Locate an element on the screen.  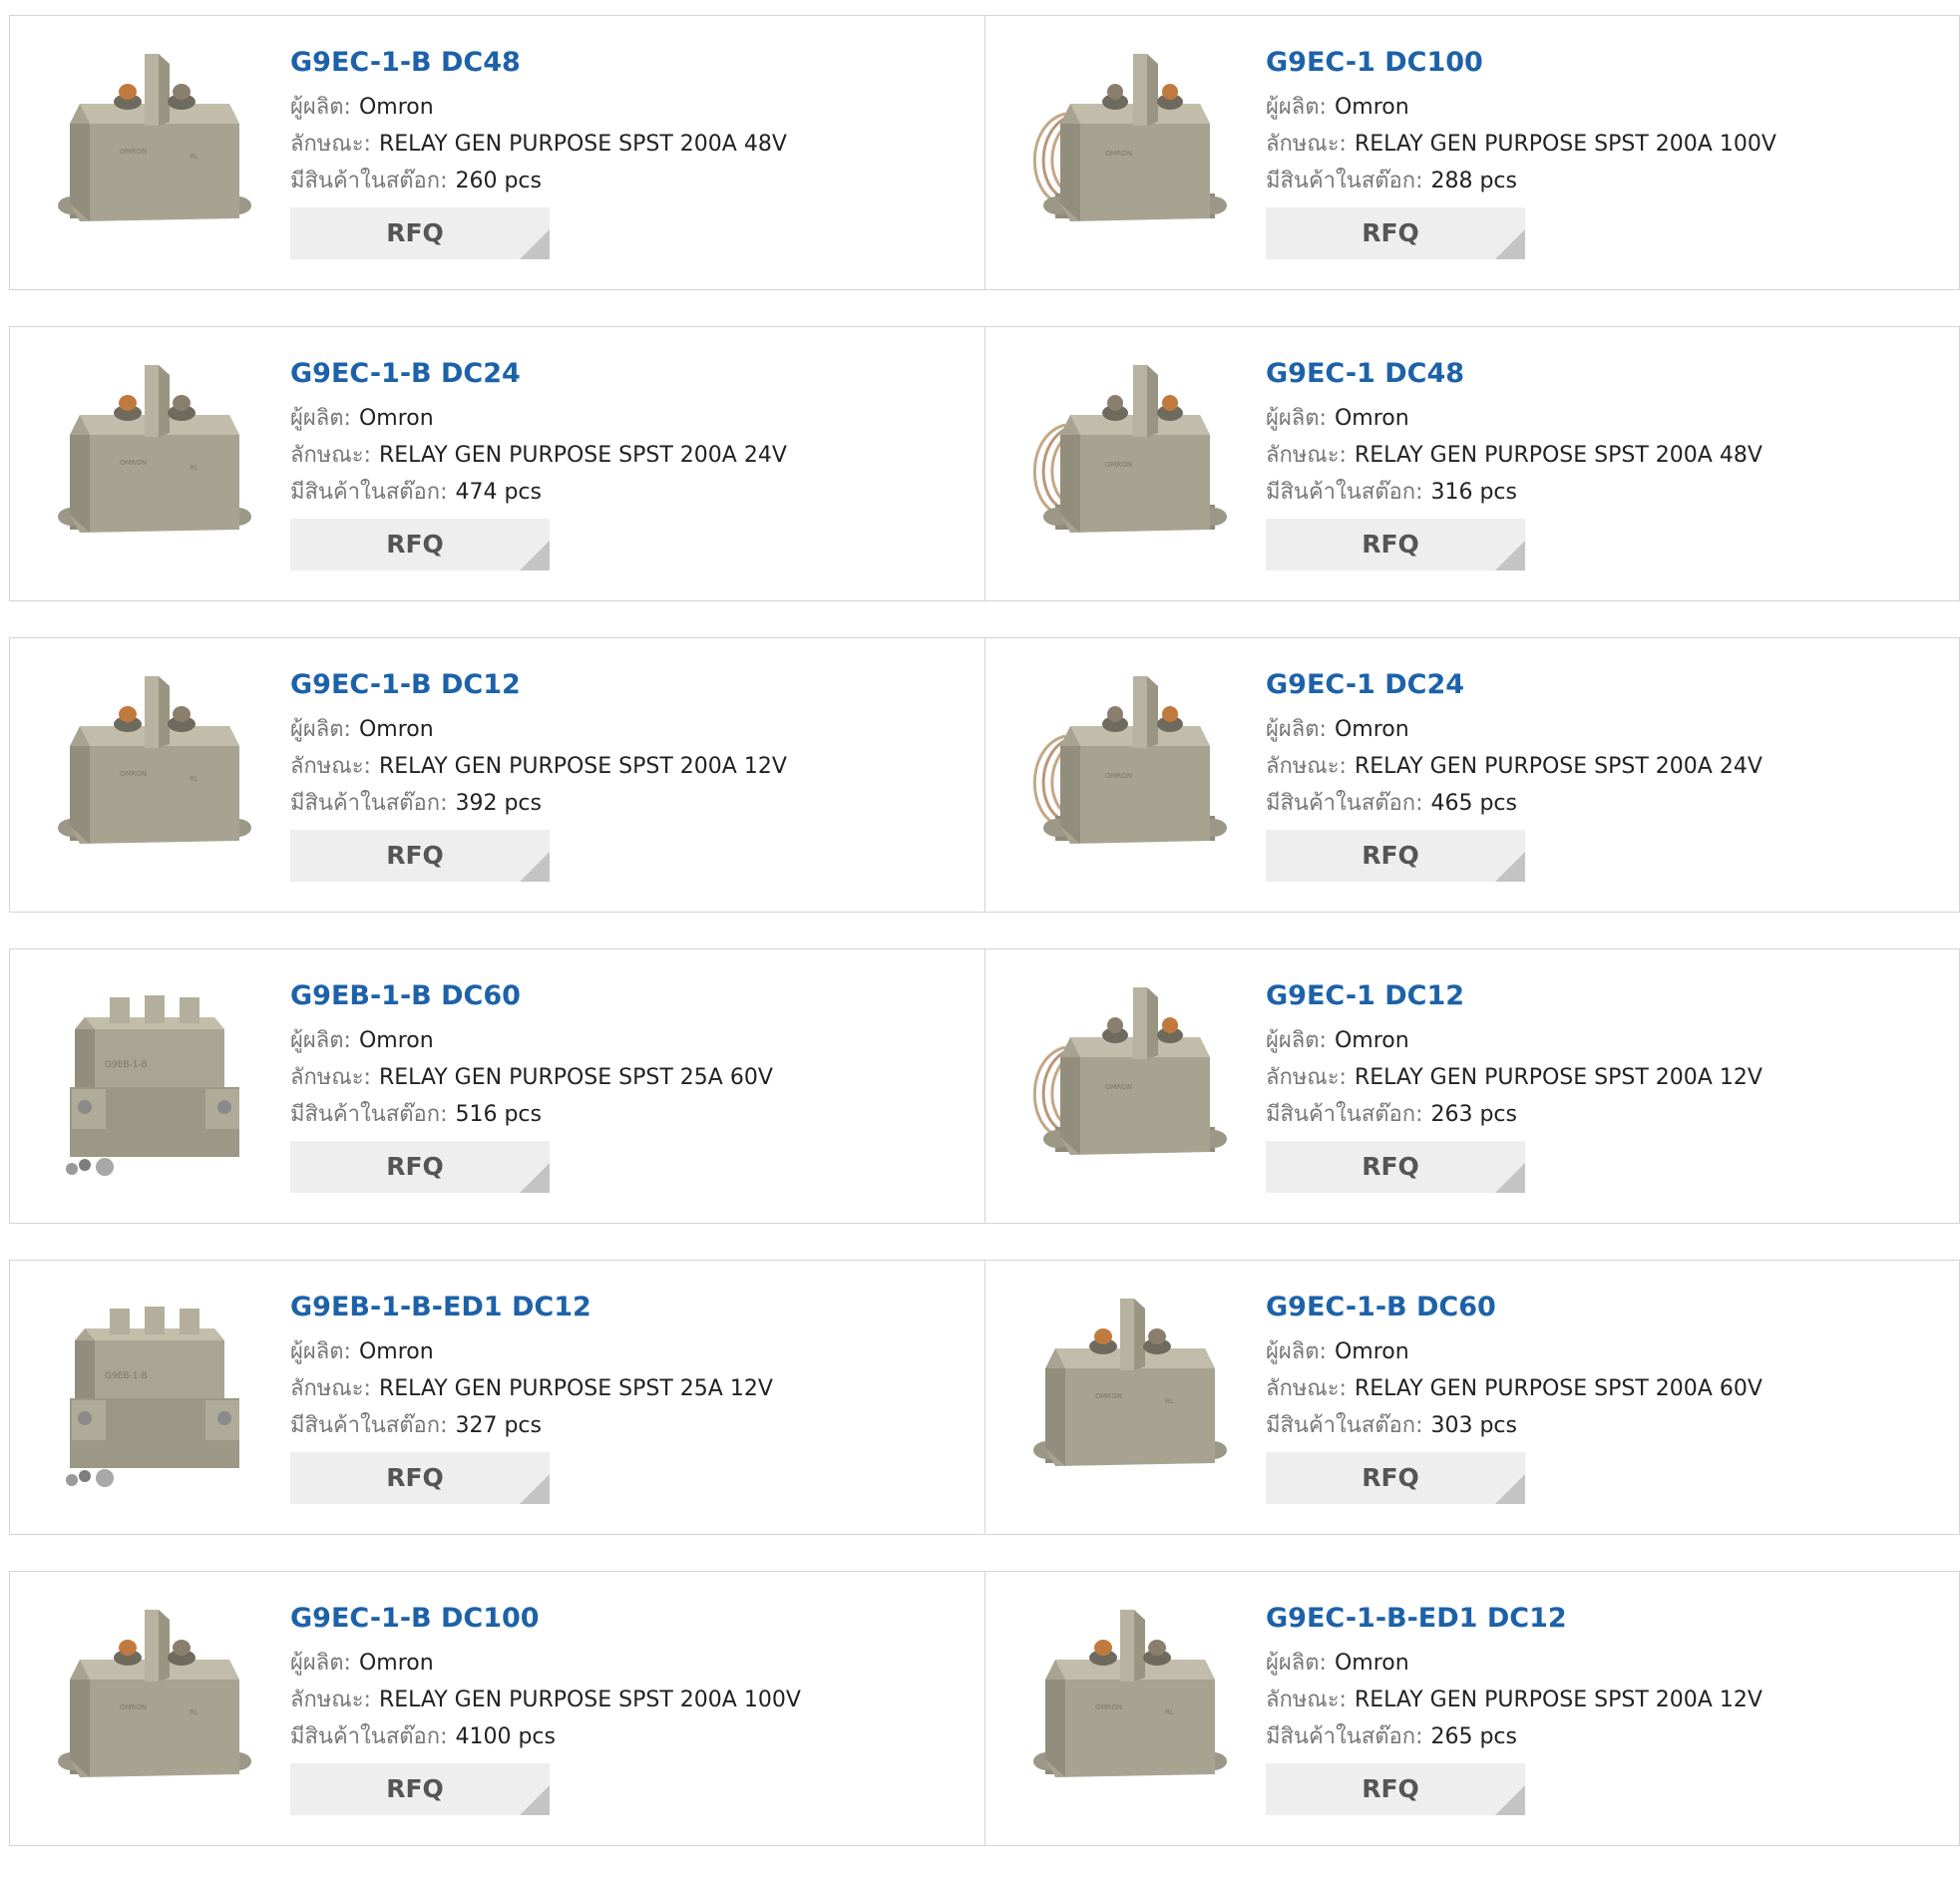
product-title-link: G9EC-1 DC12 is located at coordinates (1602, 996).